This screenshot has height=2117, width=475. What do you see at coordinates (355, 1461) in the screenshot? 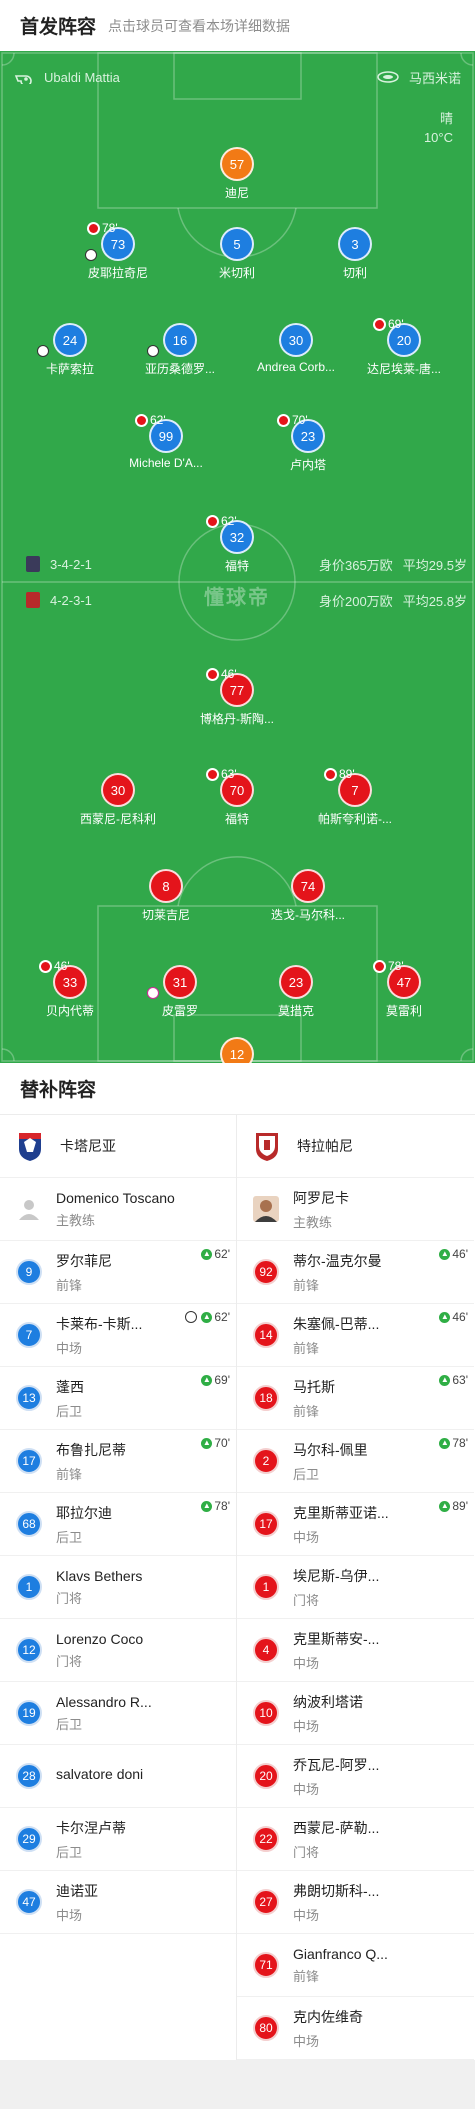
I see `sub-player-row: 2 马尔科-佩里 后卫 ▲ 78'` at bounding box center [355, 1461].